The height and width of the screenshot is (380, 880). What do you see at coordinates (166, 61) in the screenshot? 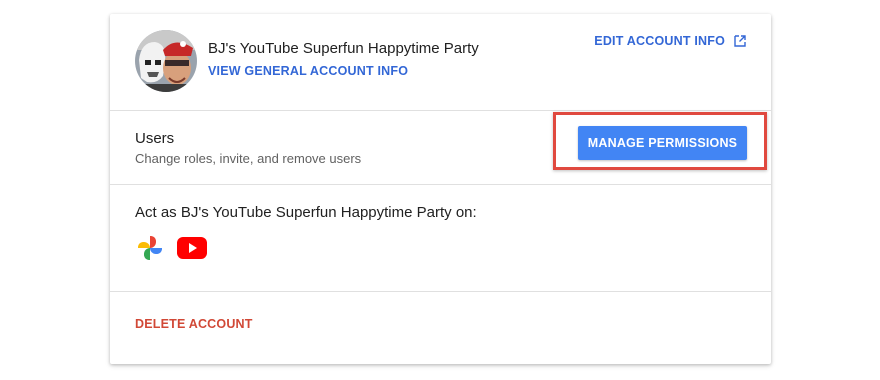
I see `account-avatar` at bounding box center [166, 61].